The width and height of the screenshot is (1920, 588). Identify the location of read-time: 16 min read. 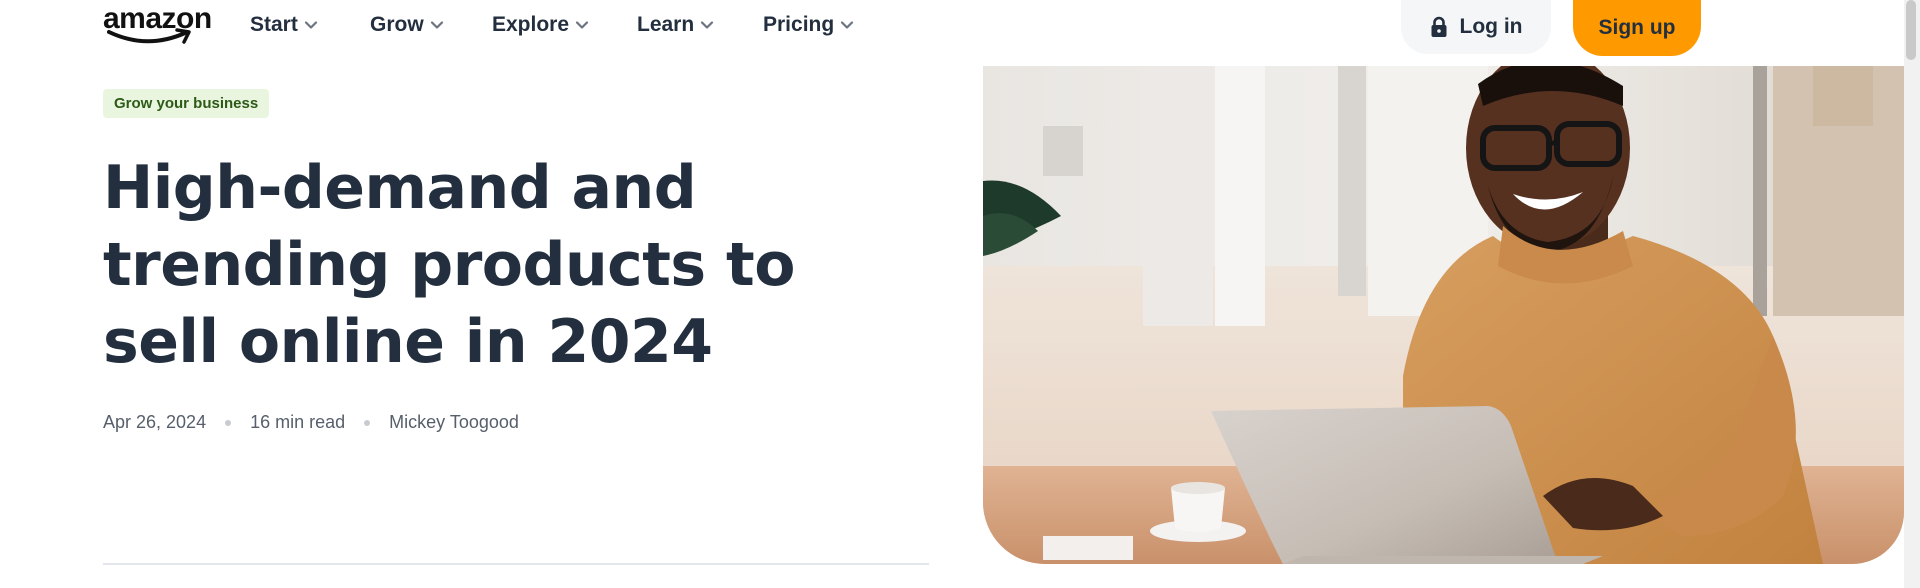
(298, 422).